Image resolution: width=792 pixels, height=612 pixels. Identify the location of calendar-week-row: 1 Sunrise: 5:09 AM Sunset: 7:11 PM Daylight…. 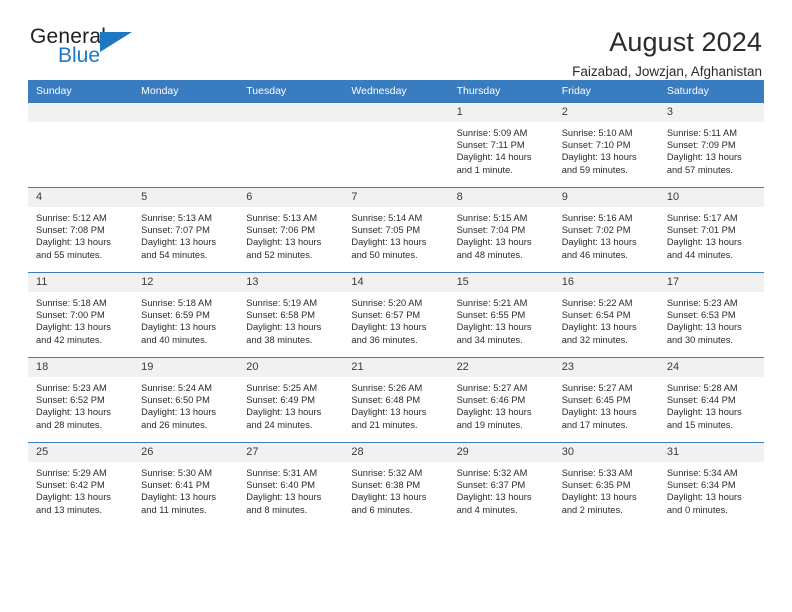
(396, 145).